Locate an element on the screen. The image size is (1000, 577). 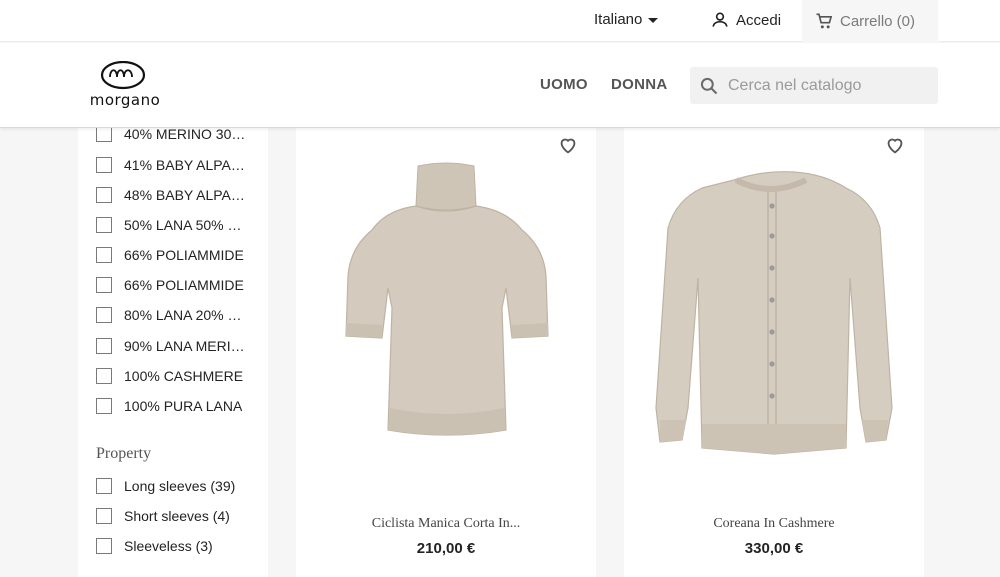
filter-option: Short sleeves (4) is located at coordinates (163, 516).